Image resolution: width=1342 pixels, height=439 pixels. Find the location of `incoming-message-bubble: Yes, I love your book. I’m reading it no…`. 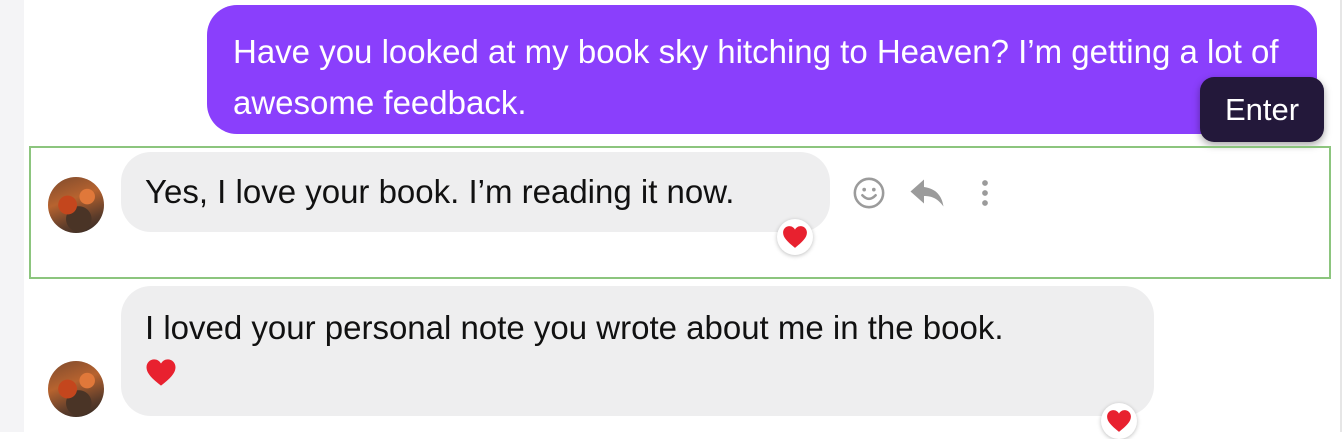

incoming-message-bubble: Yes, I love your book. I’m reading it no… is located at coordinates (475, 192).